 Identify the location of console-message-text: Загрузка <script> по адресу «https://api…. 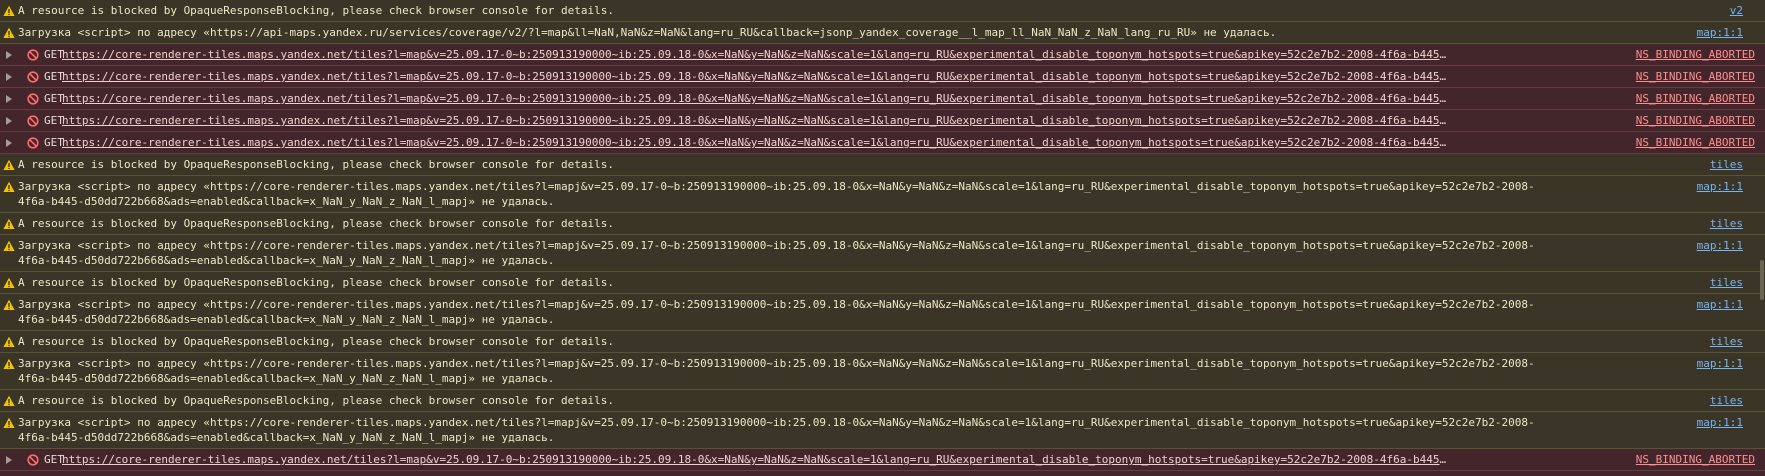
(647, 32).